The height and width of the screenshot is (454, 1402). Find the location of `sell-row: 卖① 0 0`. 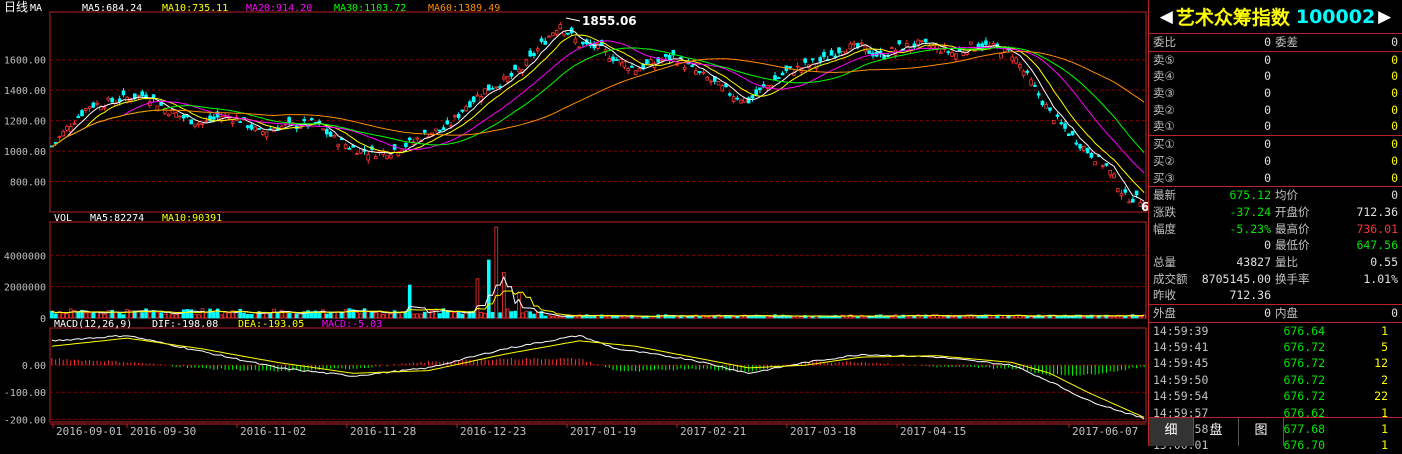

sell-row: 卖① 0 0 is located at coordinates (1275, 126).